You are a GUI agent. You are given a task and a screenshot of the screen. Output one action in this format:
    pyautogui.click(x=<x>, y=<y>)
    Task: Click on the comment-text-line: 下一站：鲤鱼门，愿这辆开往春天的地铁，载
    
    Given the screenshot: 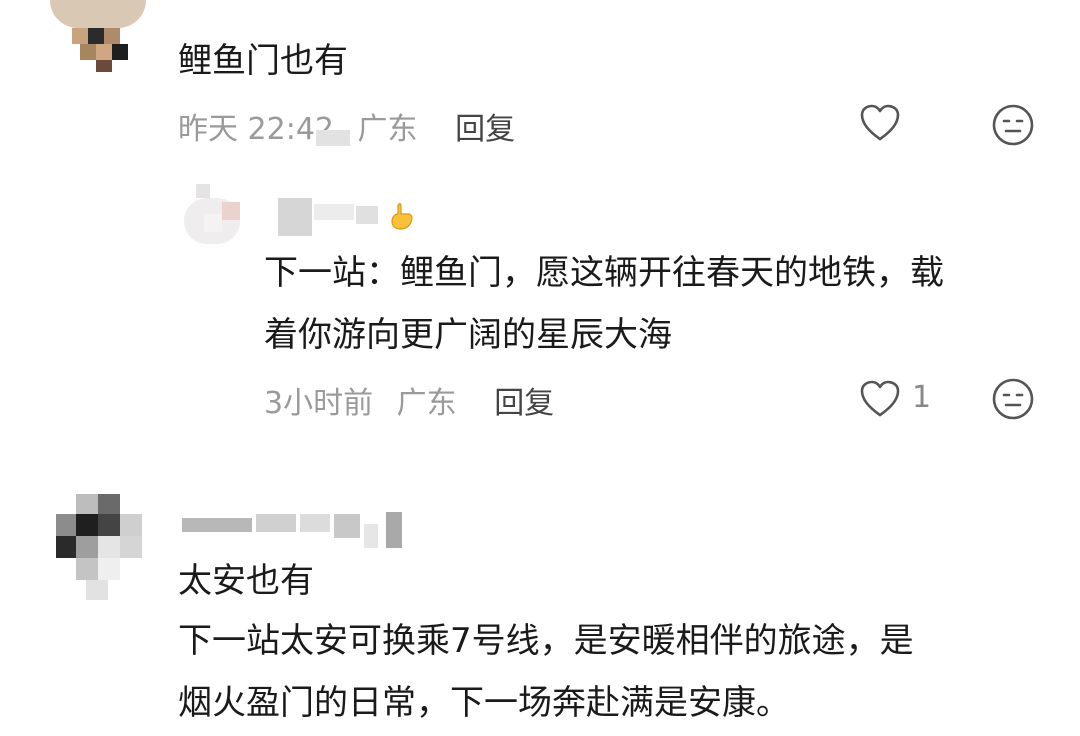 What is the action you would take?
    pyautogui.click(x=604, y=273)
    